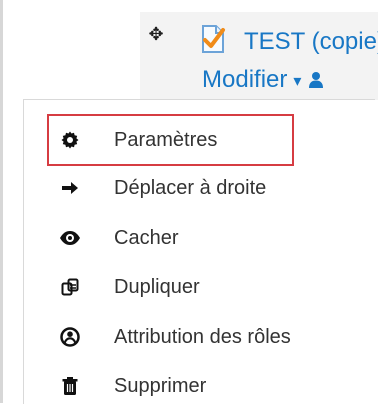  I want to click on menu-item-label: Attribution des rôles, so click(202, 337).